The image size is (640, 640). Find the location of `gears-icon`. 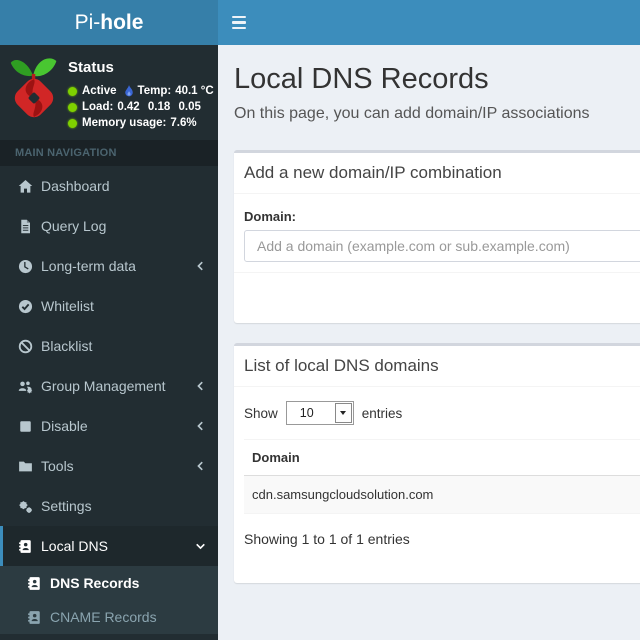

gears-icon is located at coordinates (25, 506).